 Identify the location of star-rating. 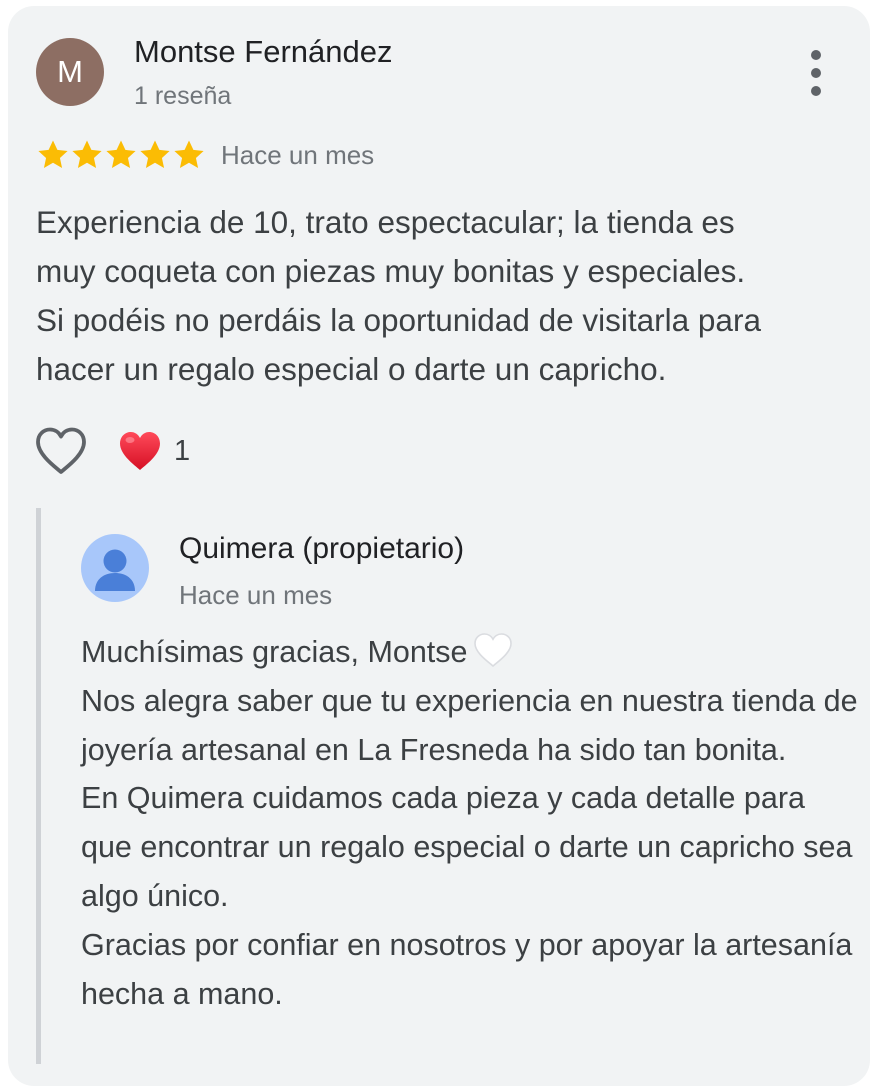
(121, 155).